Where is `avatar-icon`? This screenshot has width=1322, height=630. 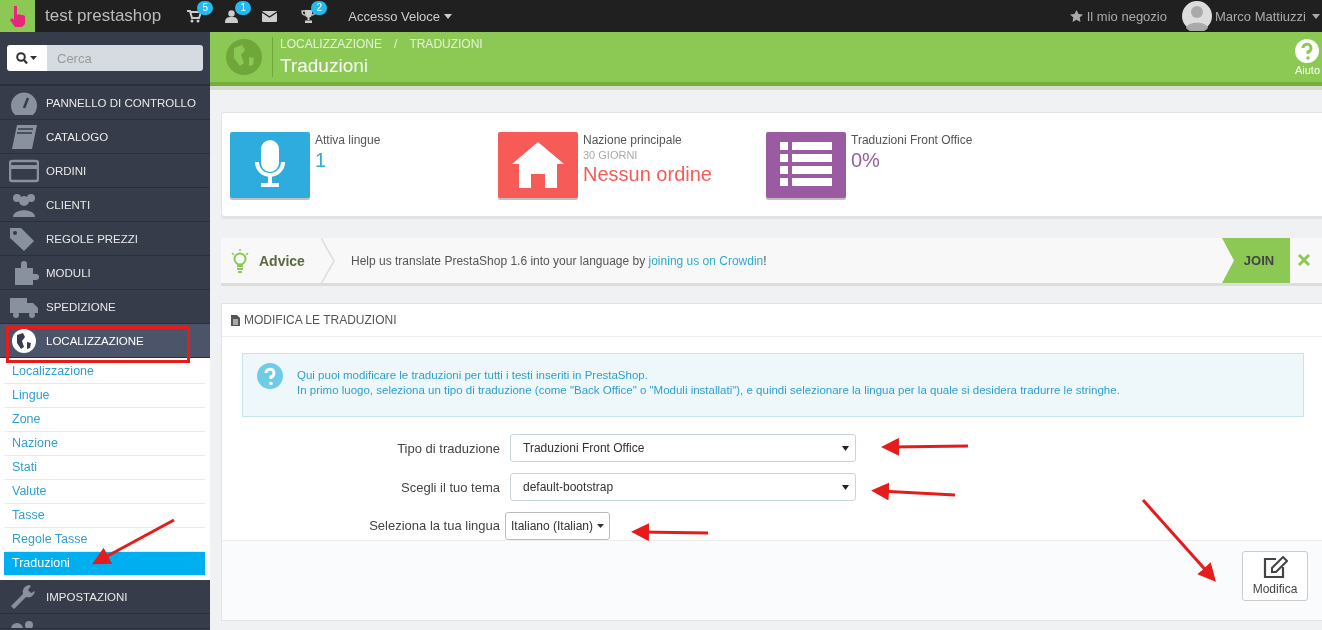
avatar-icon is located at coordinates (1196, 16).